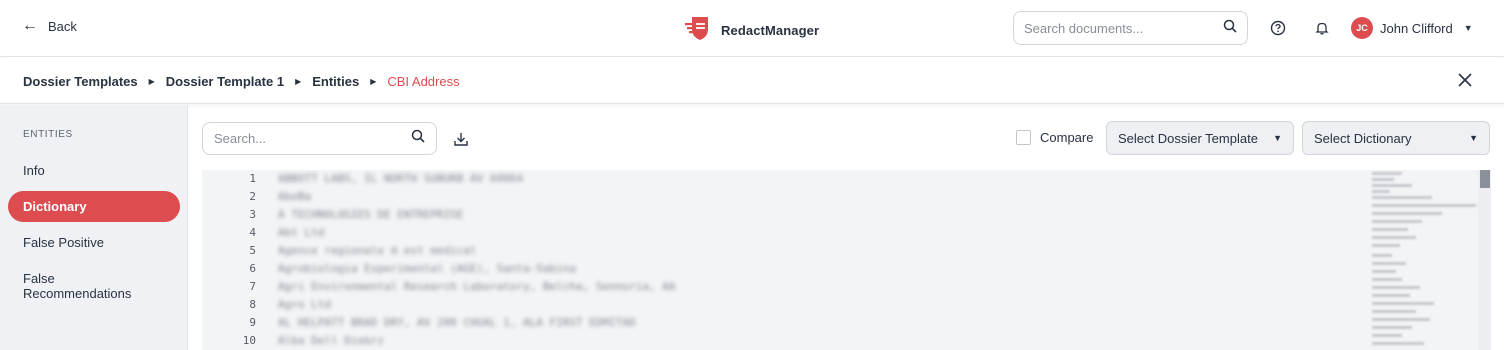  I want to click on line-text: Agro Ltd, so click(304, 305).